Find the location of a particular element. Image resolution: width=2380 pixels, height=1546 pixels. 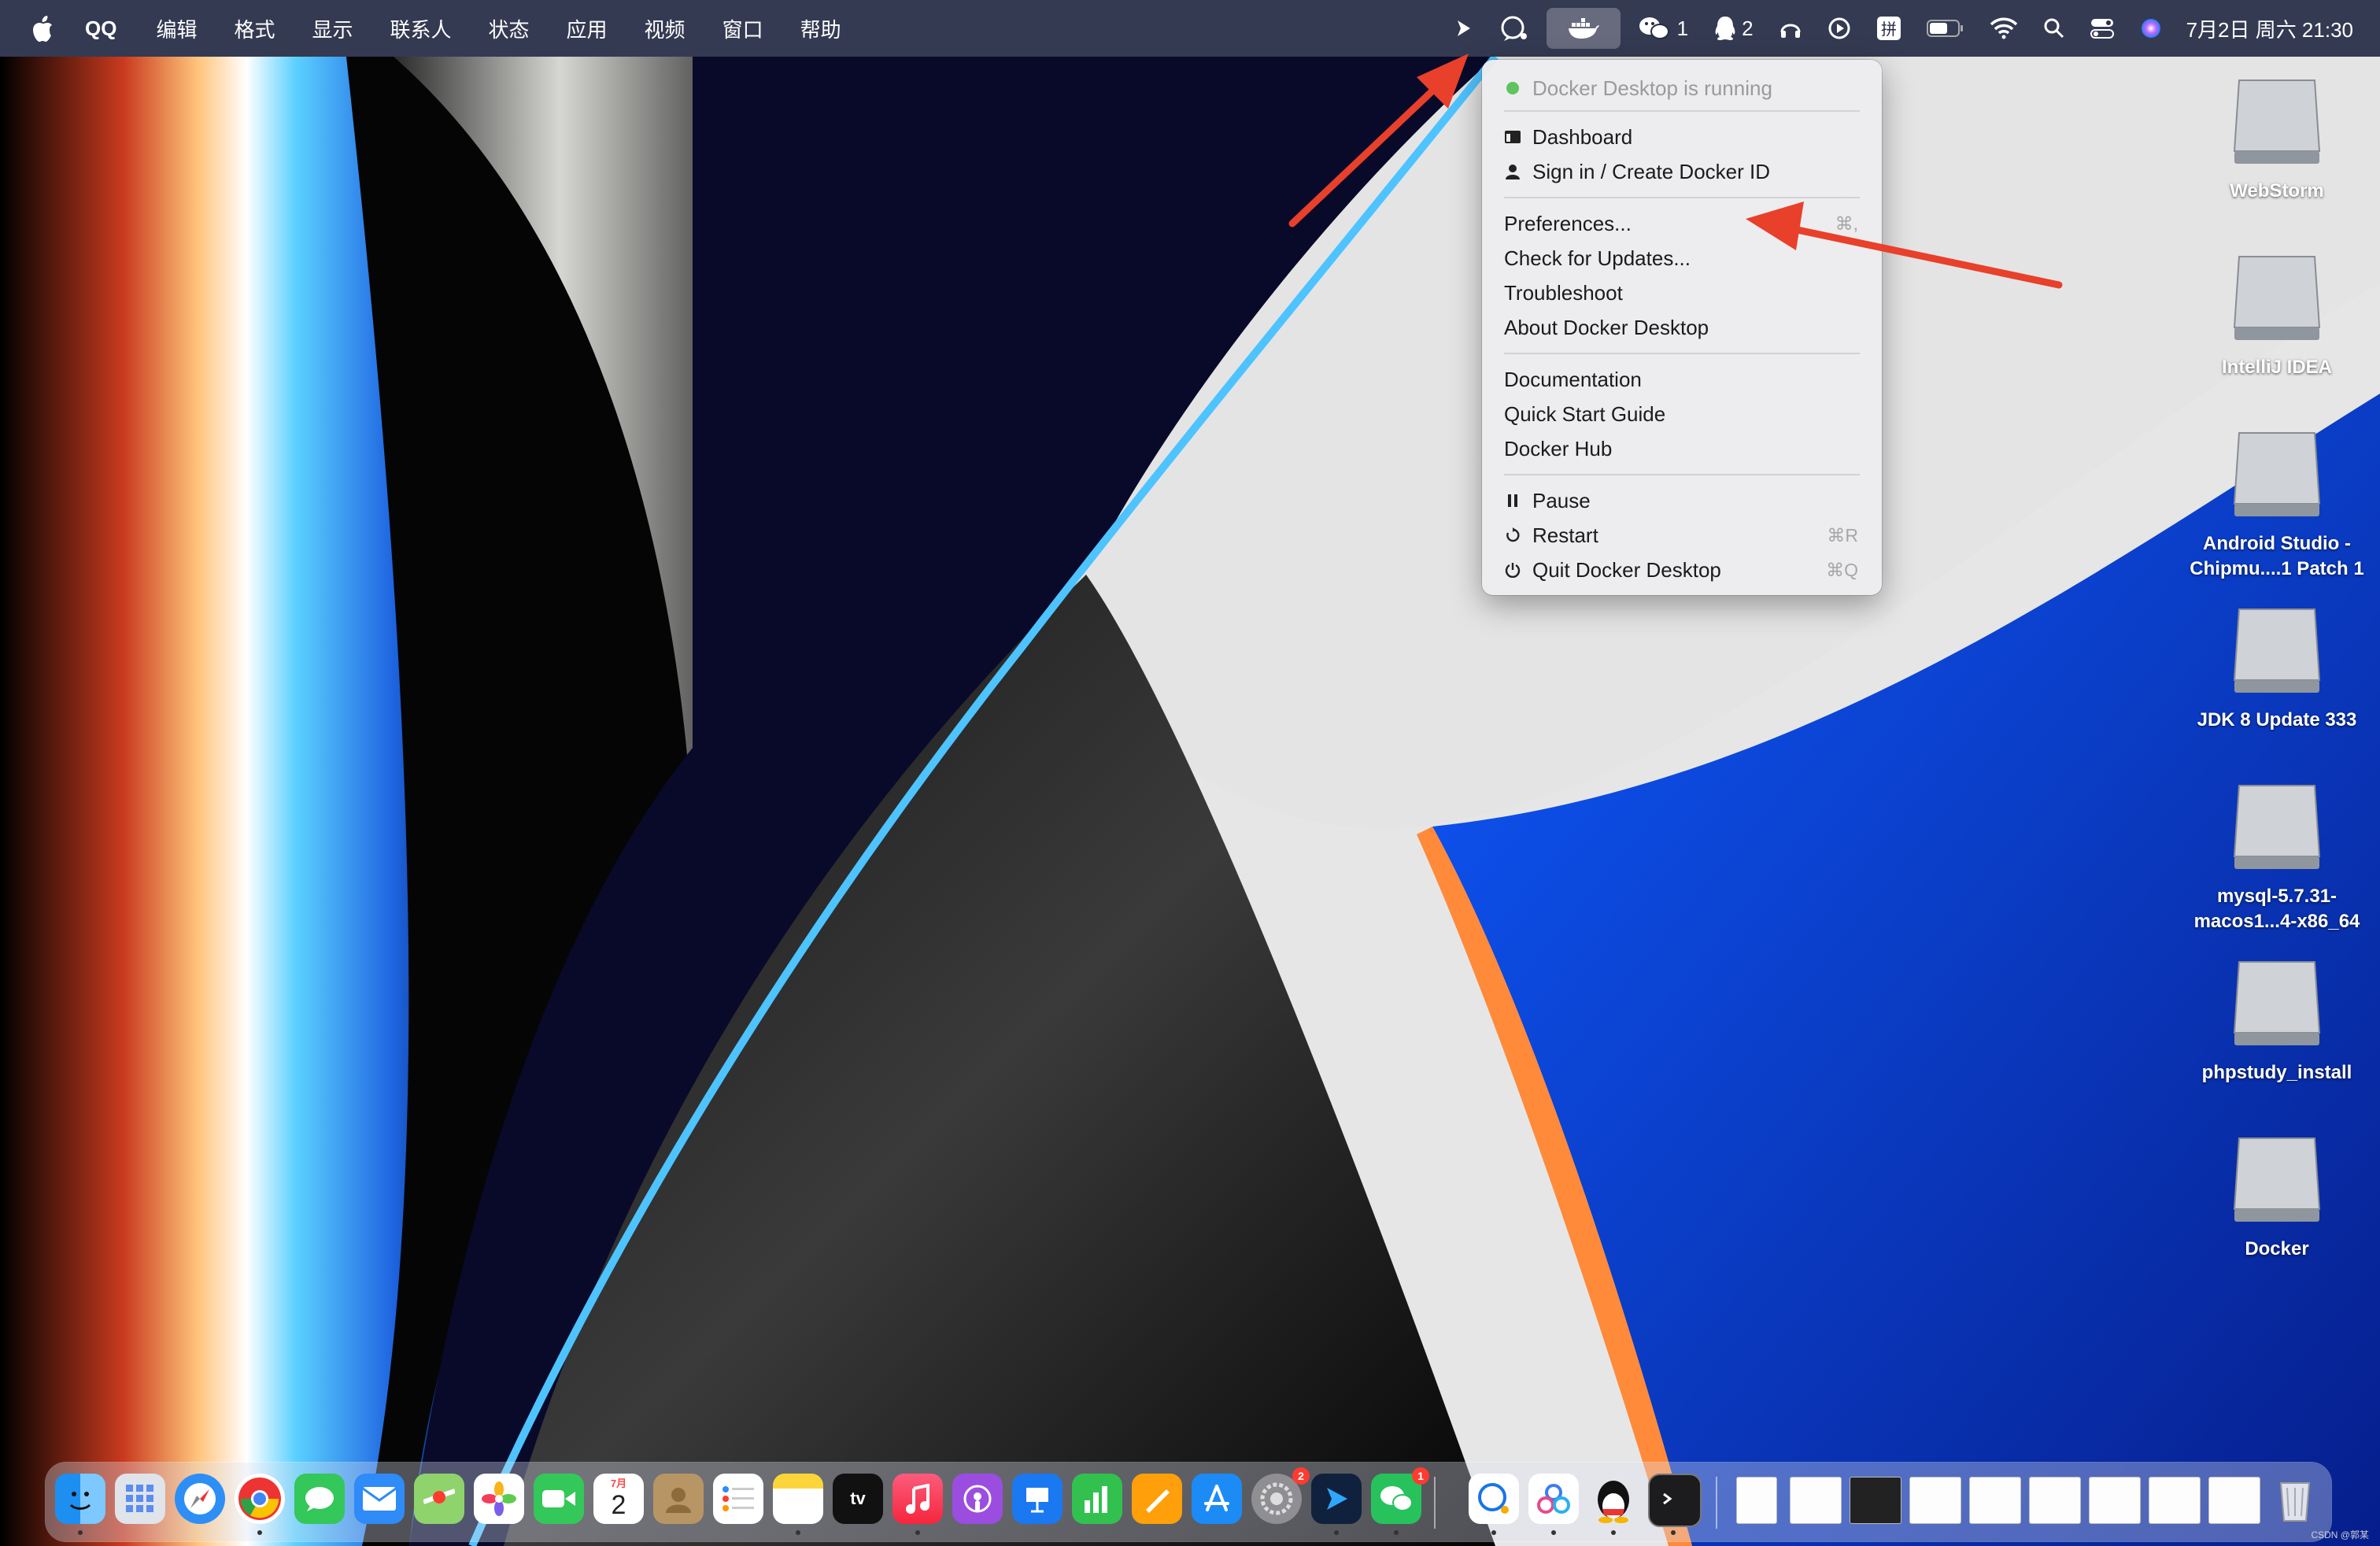

terminal-icon is located at coordinates (1675, 1500).